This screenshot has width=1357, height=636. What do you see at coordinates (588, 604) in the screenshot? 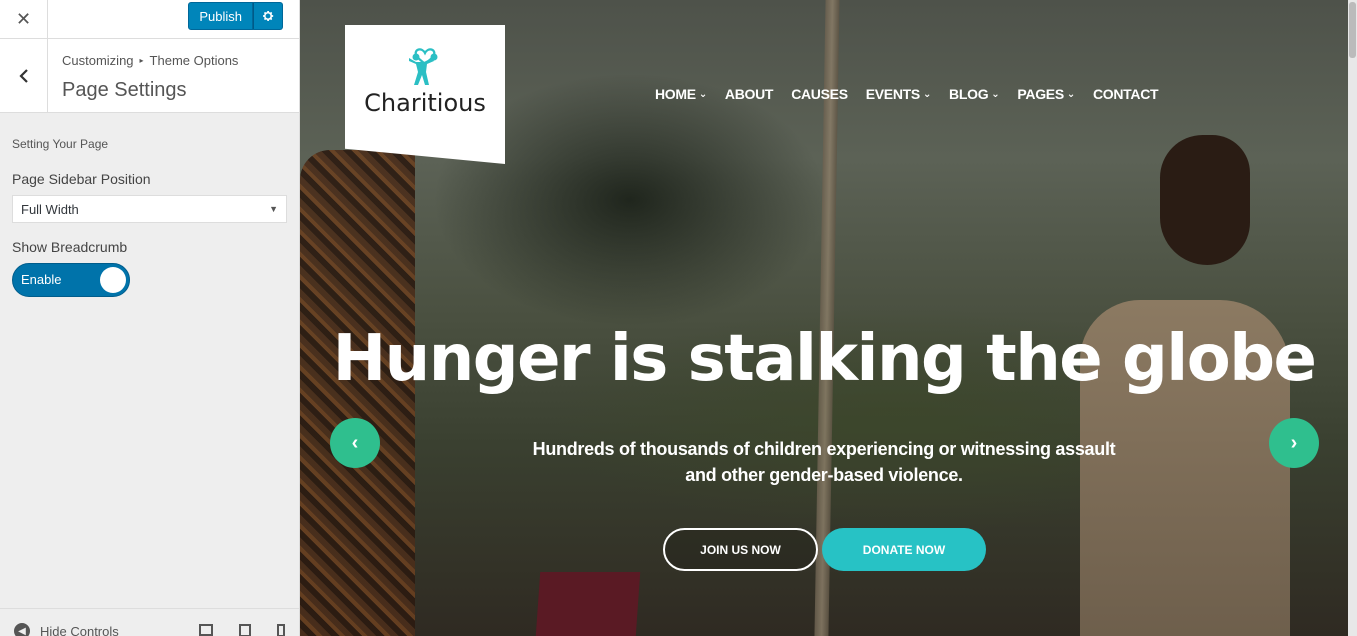
I see `hero-background-cloth` at bounding box center [588, 604].